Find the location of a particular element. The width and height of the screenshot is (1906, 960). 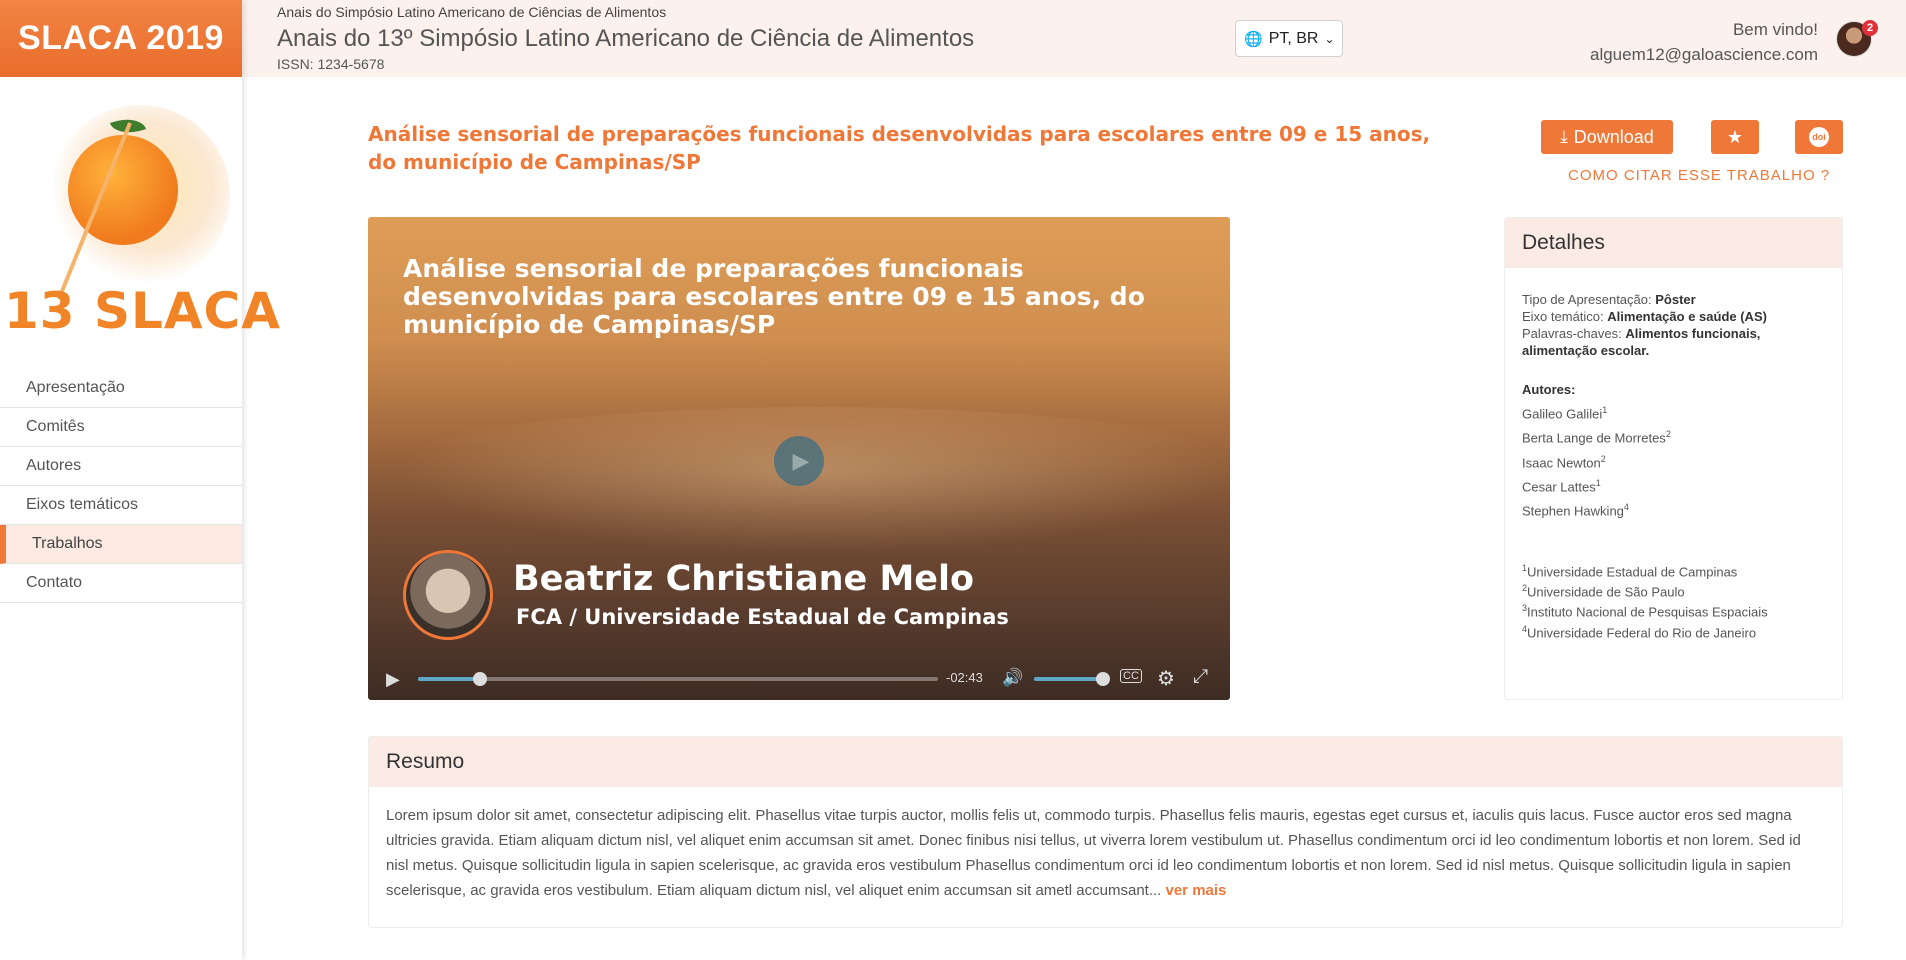

author-item: Stephen Hawking4 is located at coordinates (1673, 509).